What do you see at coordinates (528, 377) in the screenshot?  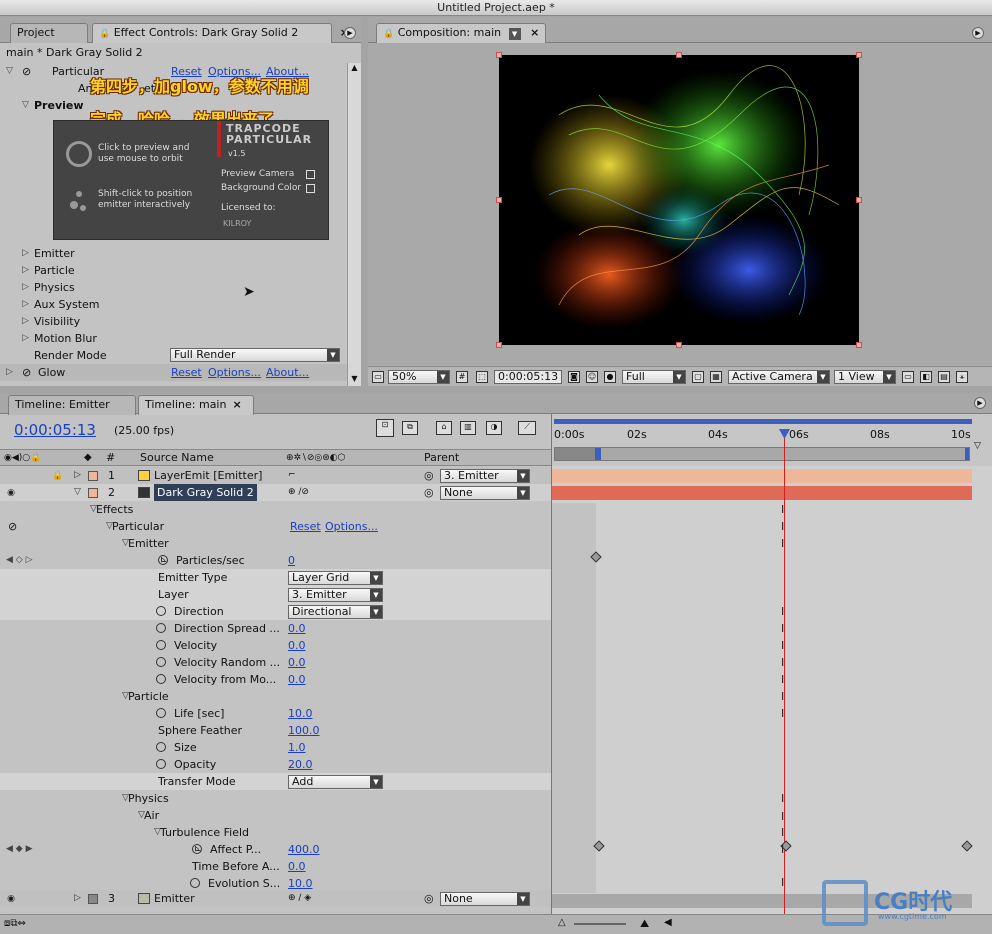 I see `comp-timecode: 0:00:05:13` at bounding box center [528, 377].